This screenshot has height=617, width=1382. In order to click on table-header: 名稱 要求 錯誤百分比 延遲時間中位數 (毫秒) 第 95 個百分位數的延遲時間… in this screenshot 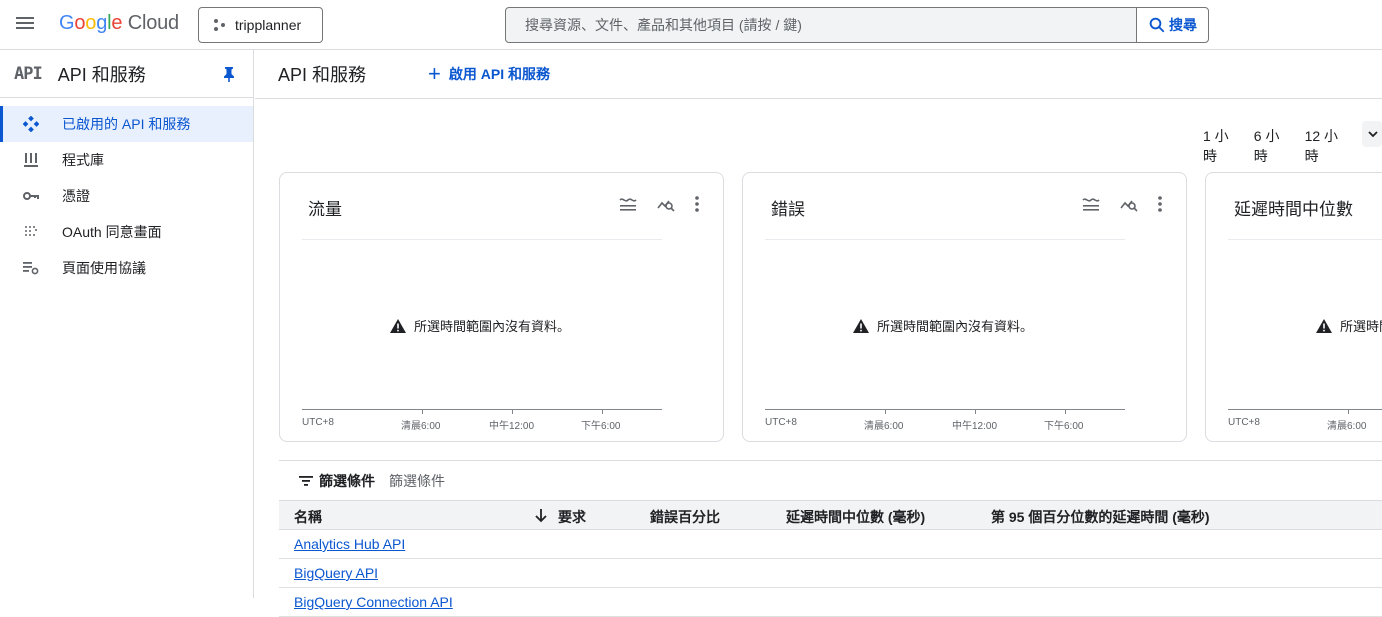, I will do `click(830, 515)`.